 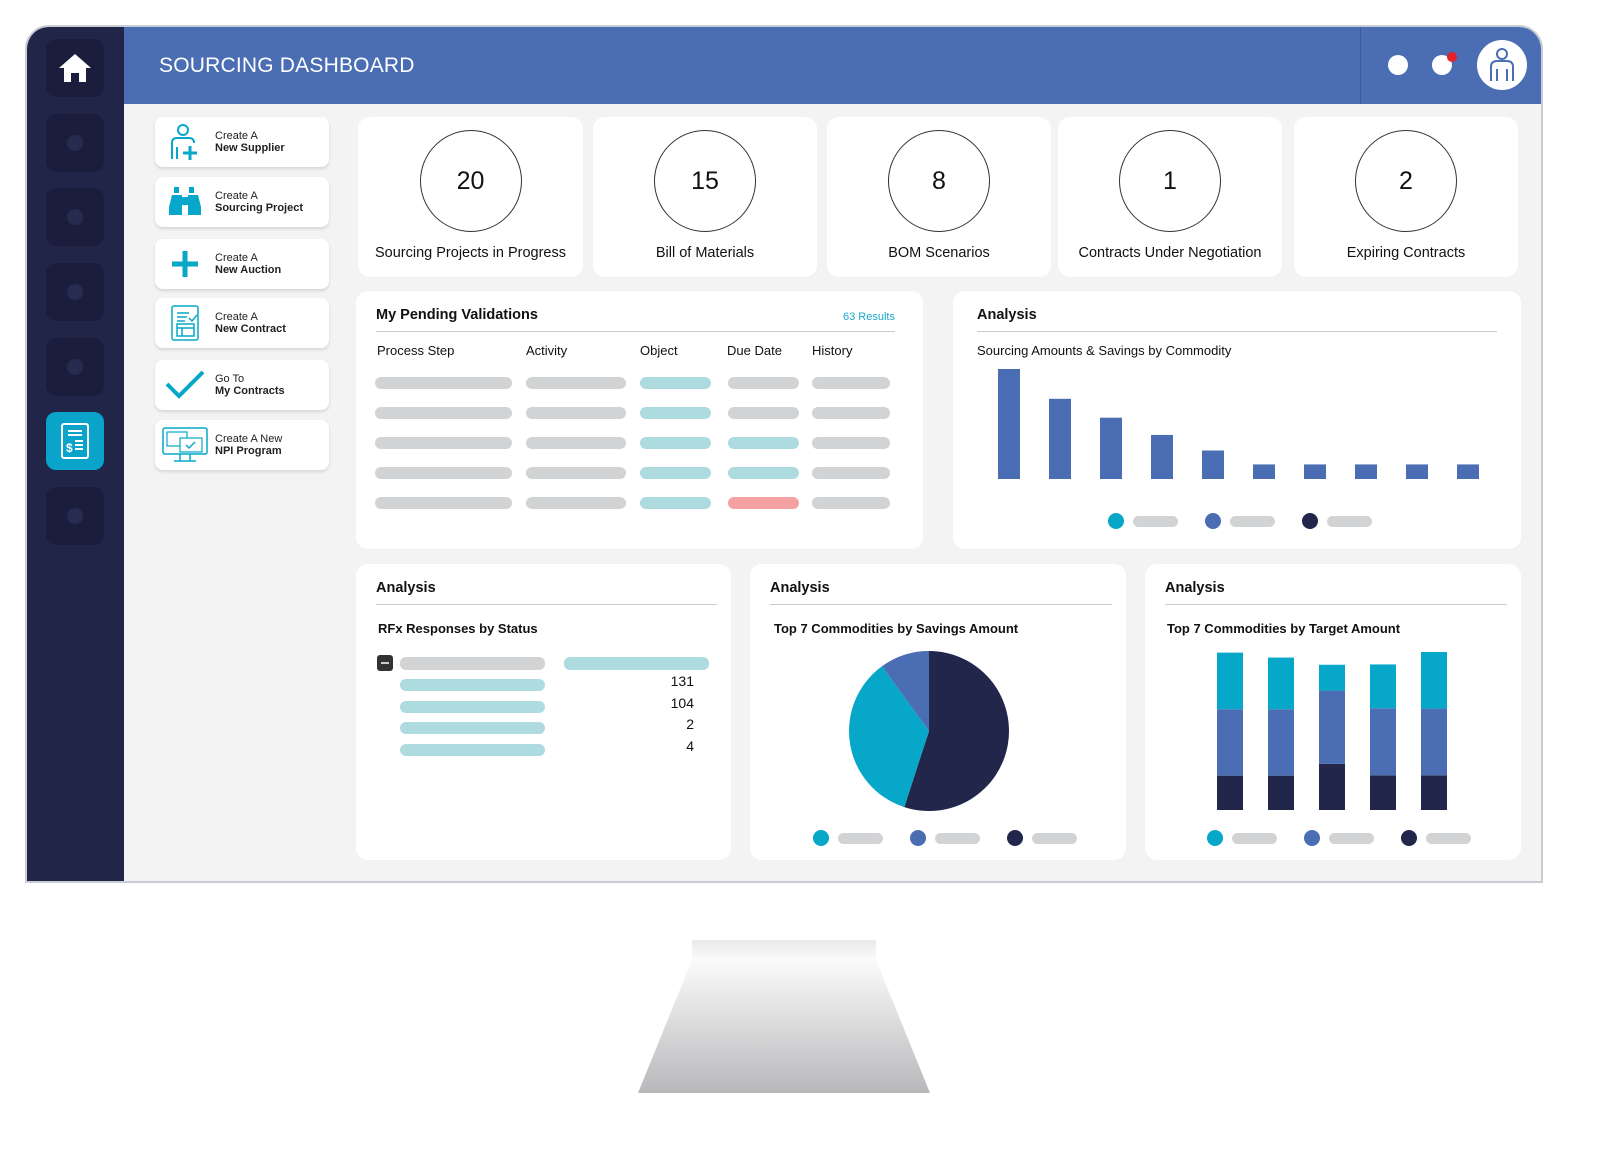 I want to click on user-icon, so click(x=1502, y=64).